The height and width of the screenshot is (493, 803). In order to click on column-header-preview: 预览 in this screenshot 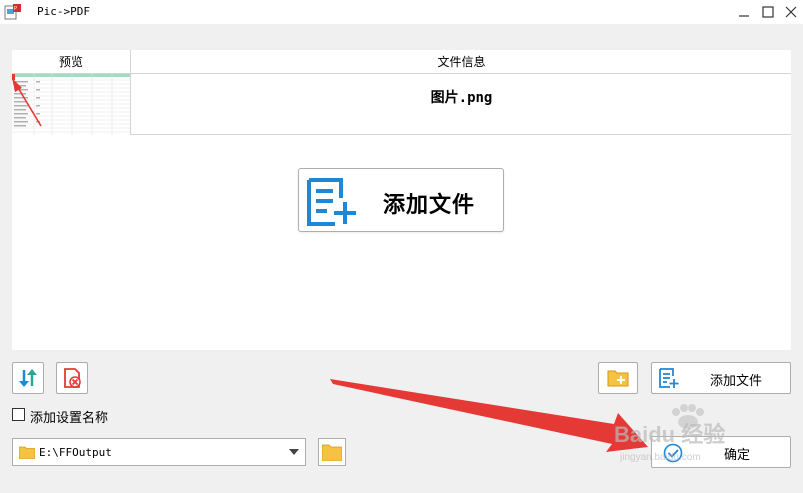, I will do `click(71, 62)`.